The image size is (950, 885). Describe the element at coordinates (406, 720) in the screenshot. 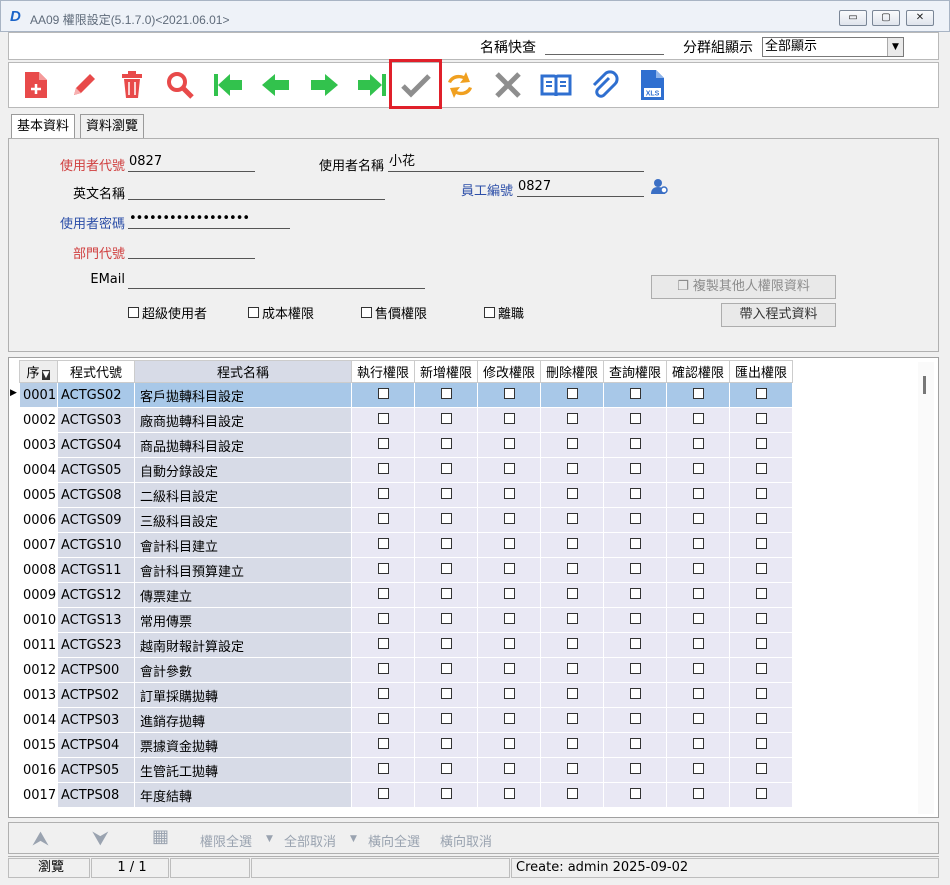

I see `table-row: 0014 ACTPS03 進銷存拋轉` at that location.